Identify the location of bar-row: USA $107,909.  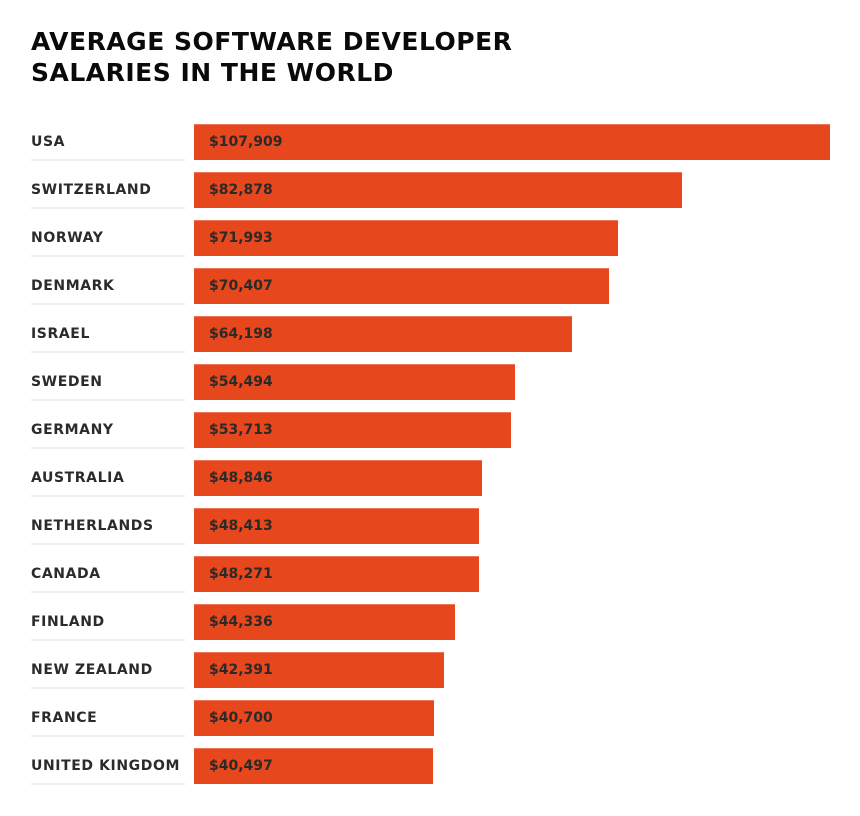
(430, 148).